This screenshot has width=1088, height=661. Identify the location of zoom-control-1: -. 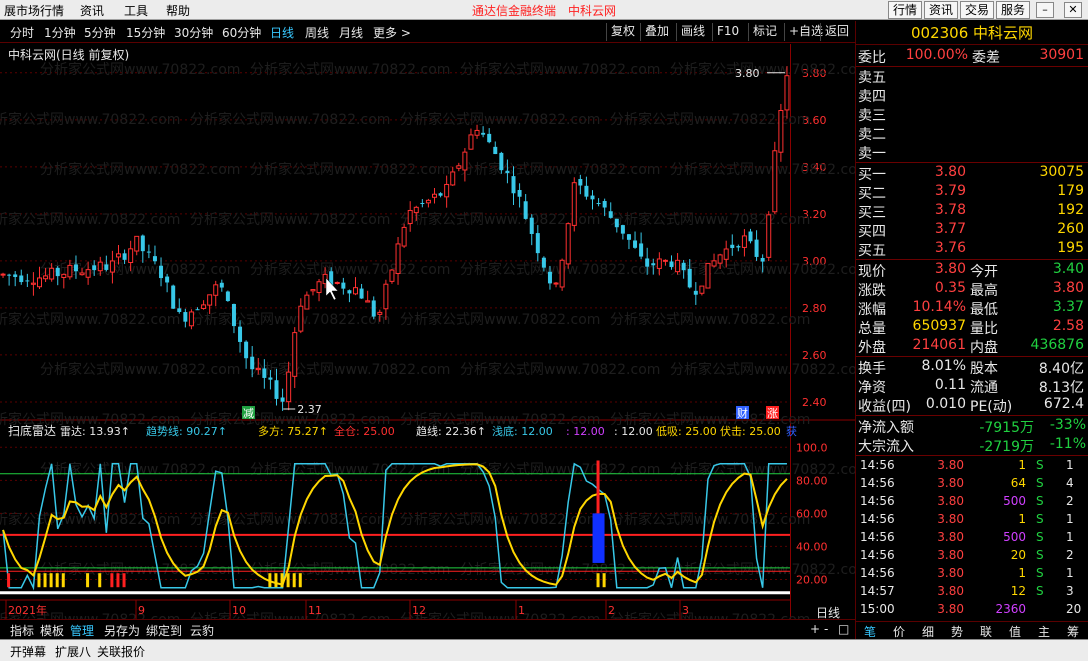
(826, 629).